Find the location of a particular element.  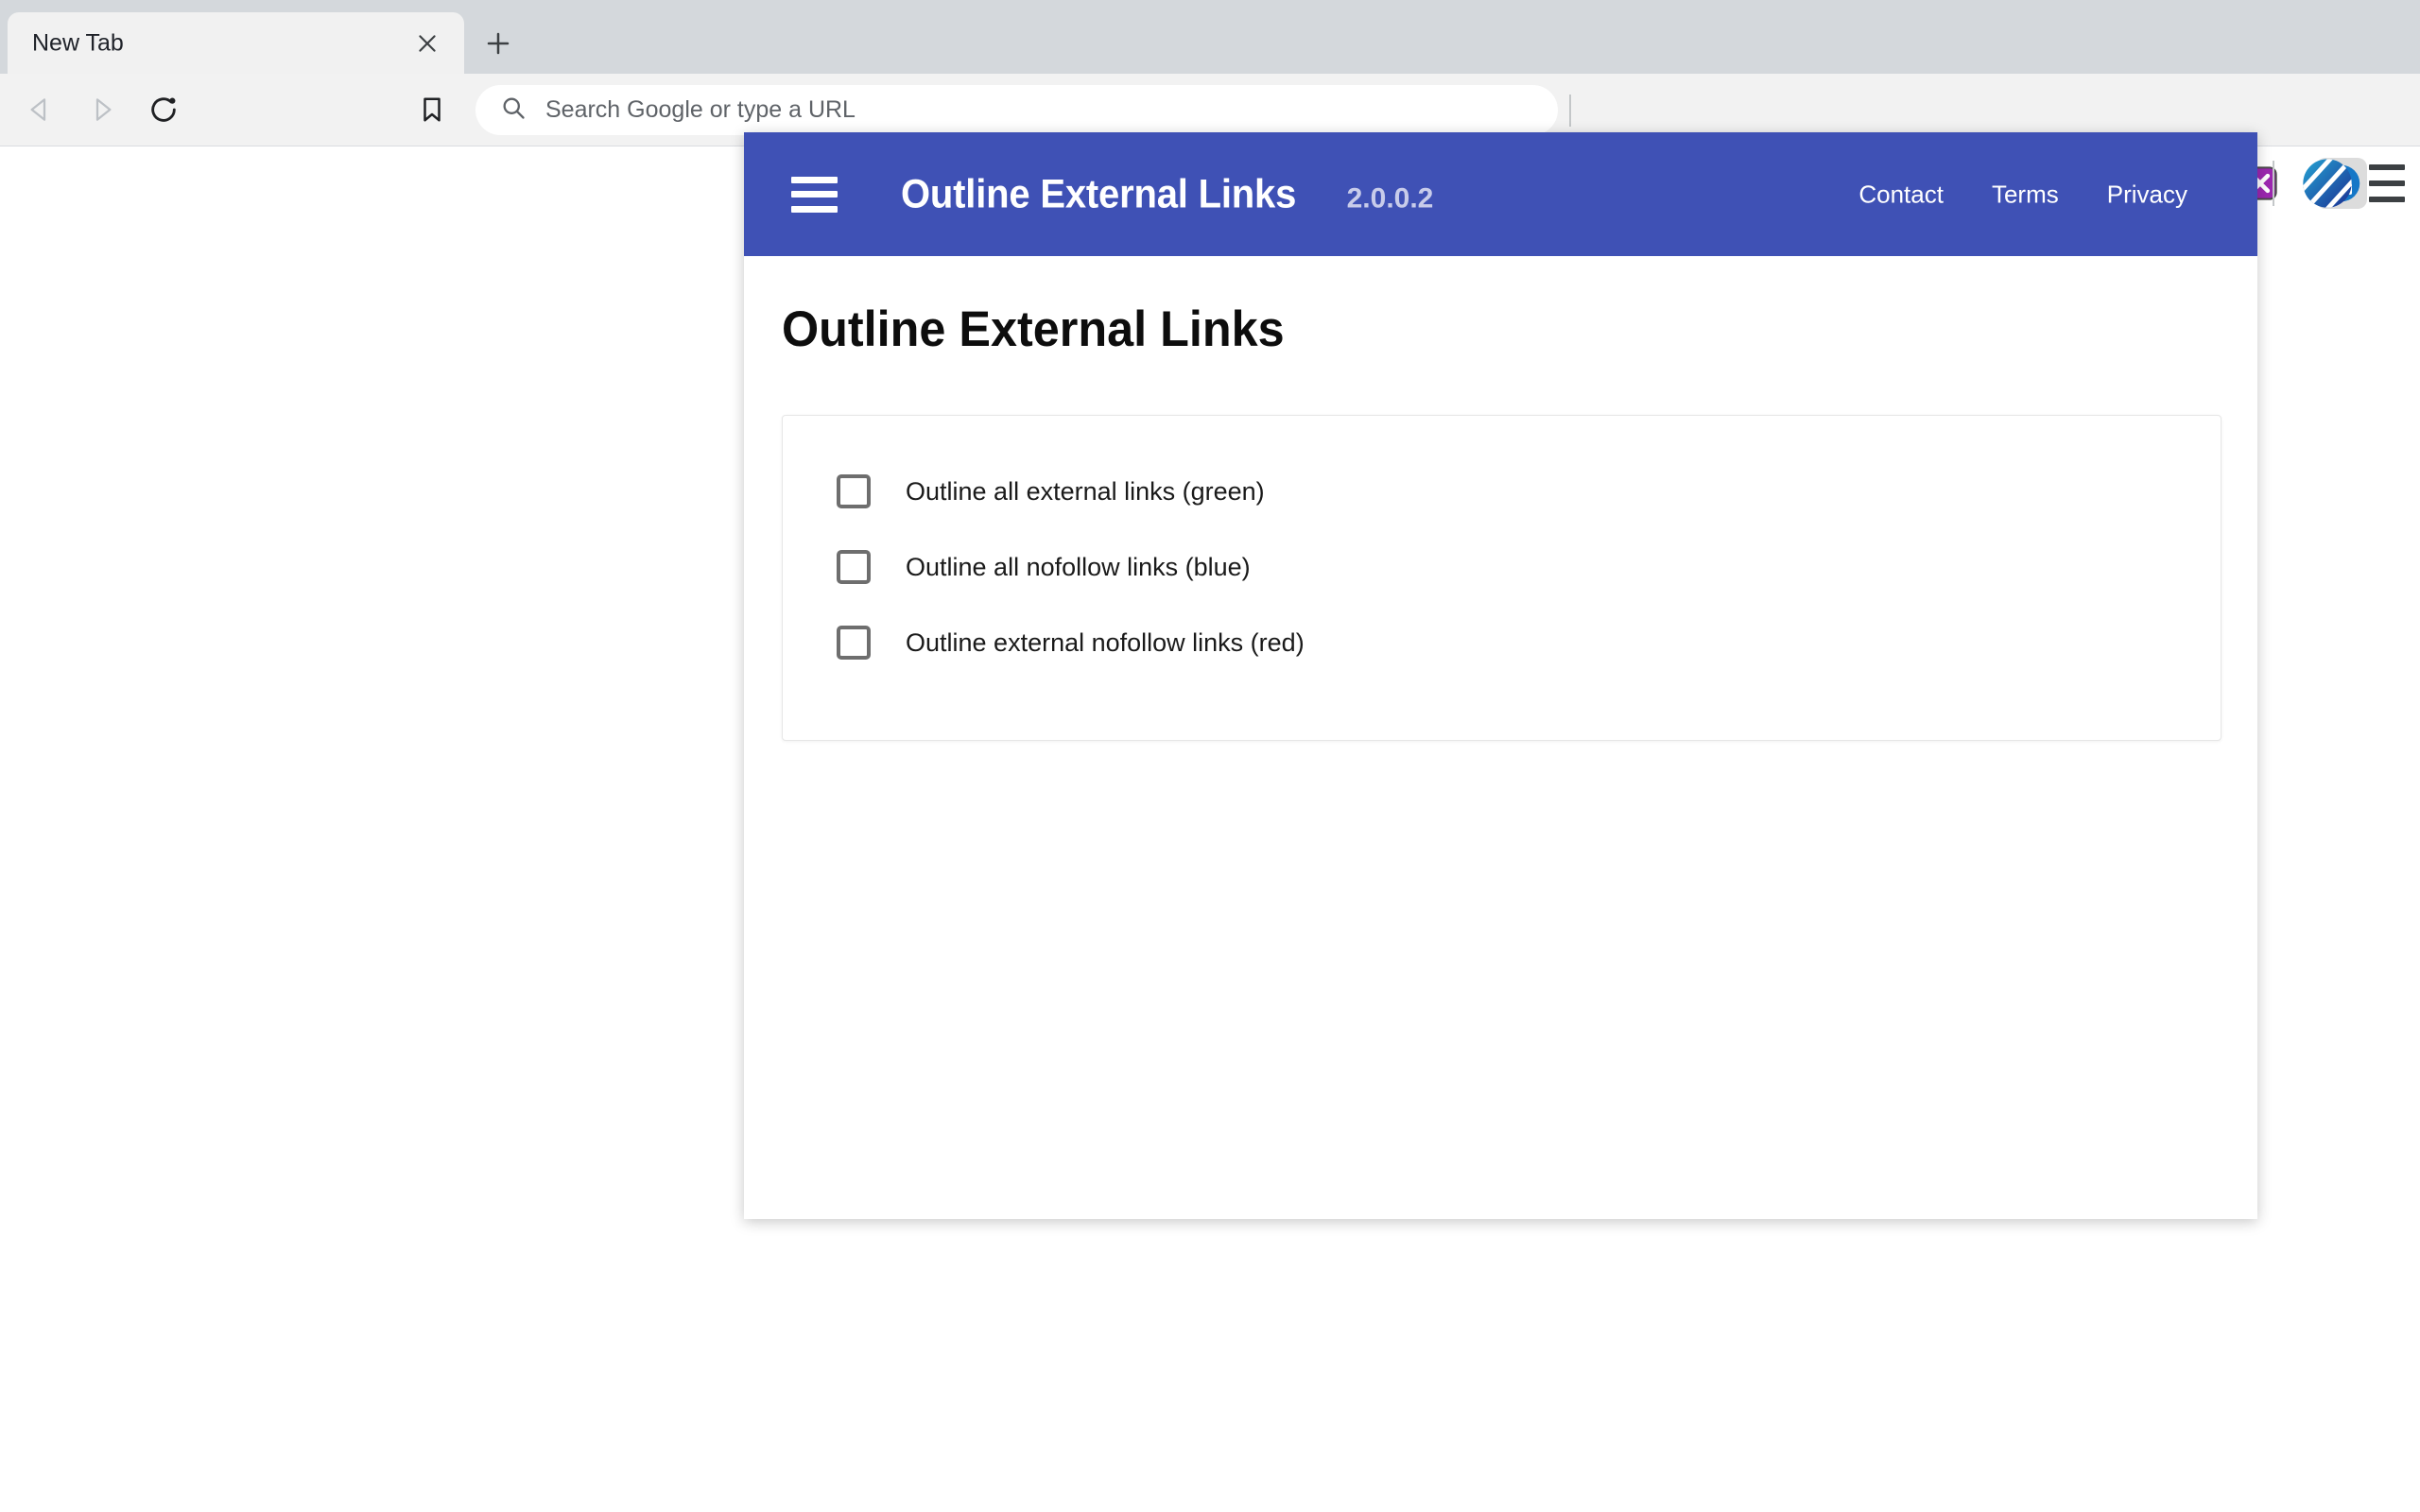

search-icon is located at coordinates (513, 110).